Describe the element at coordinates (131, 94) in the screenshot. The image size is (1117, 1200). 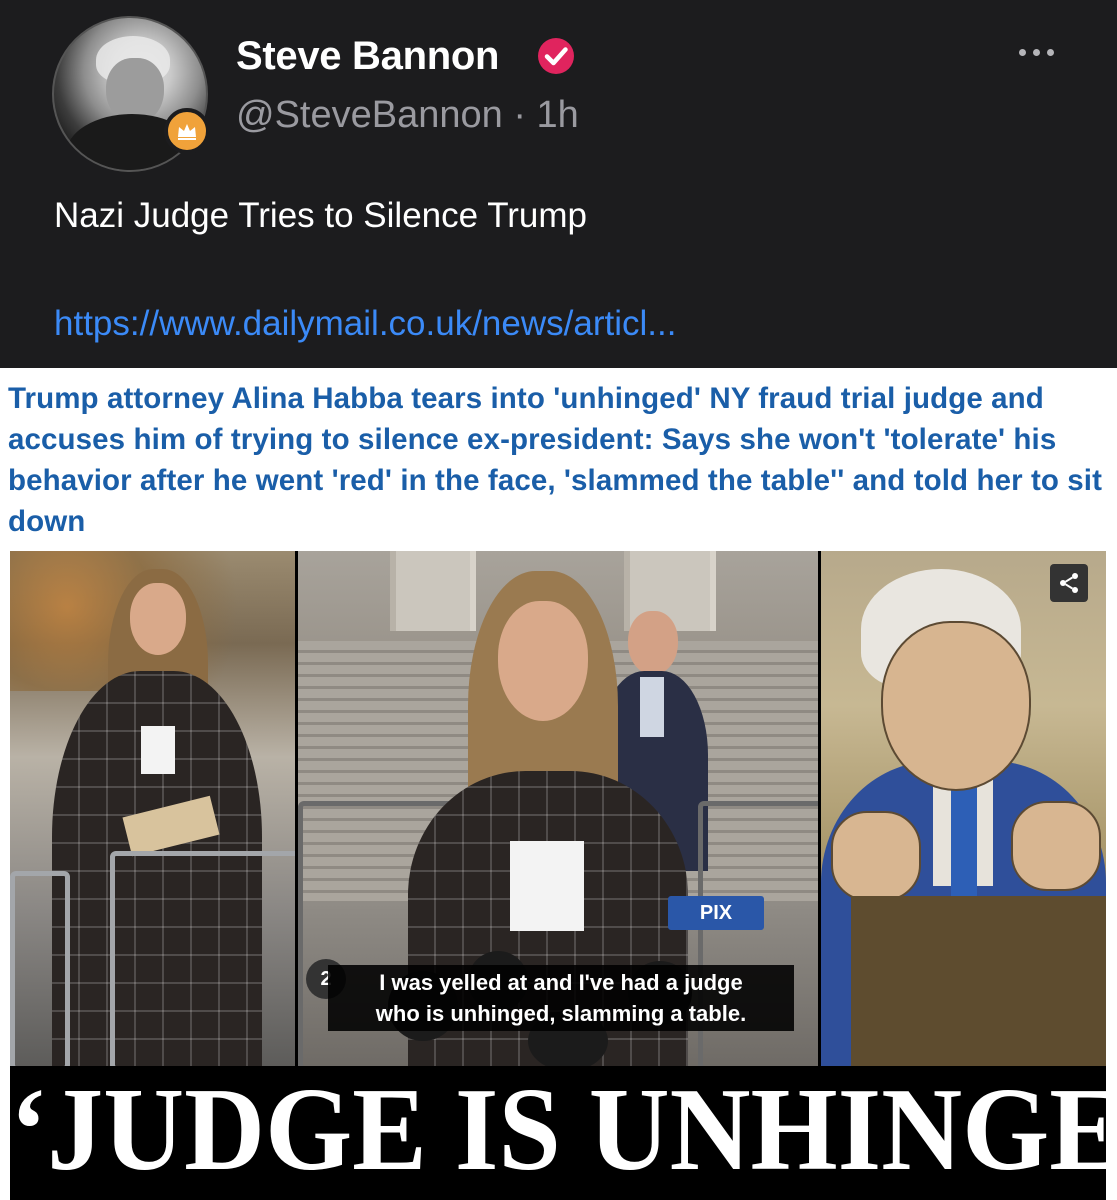
I see `avatar` at that location.